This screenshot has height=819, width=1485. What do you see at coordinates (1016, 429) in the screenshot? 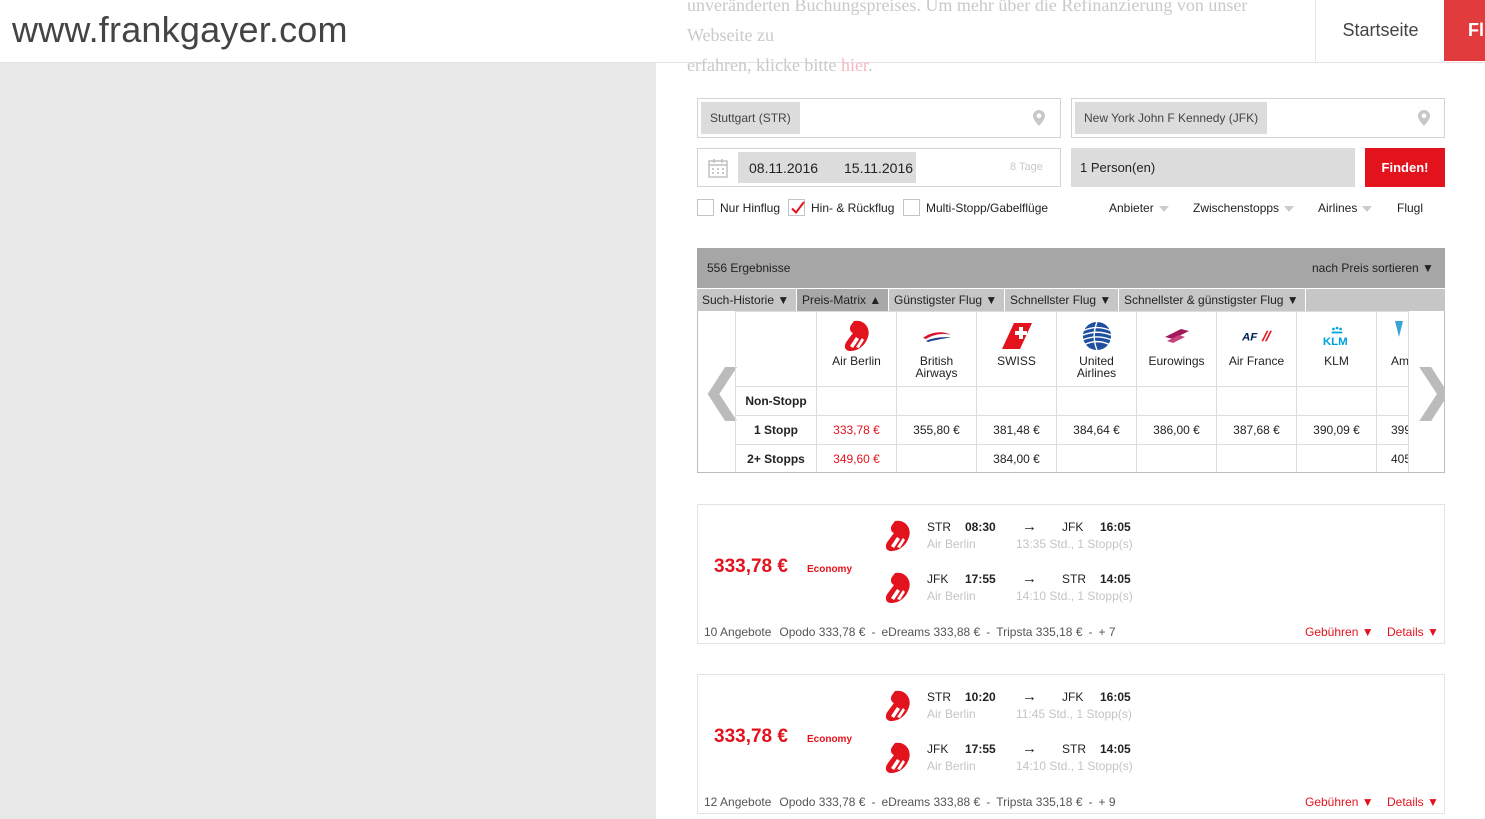
I see `price-cell: 381,48 €` at bounding box center [1016, 429].